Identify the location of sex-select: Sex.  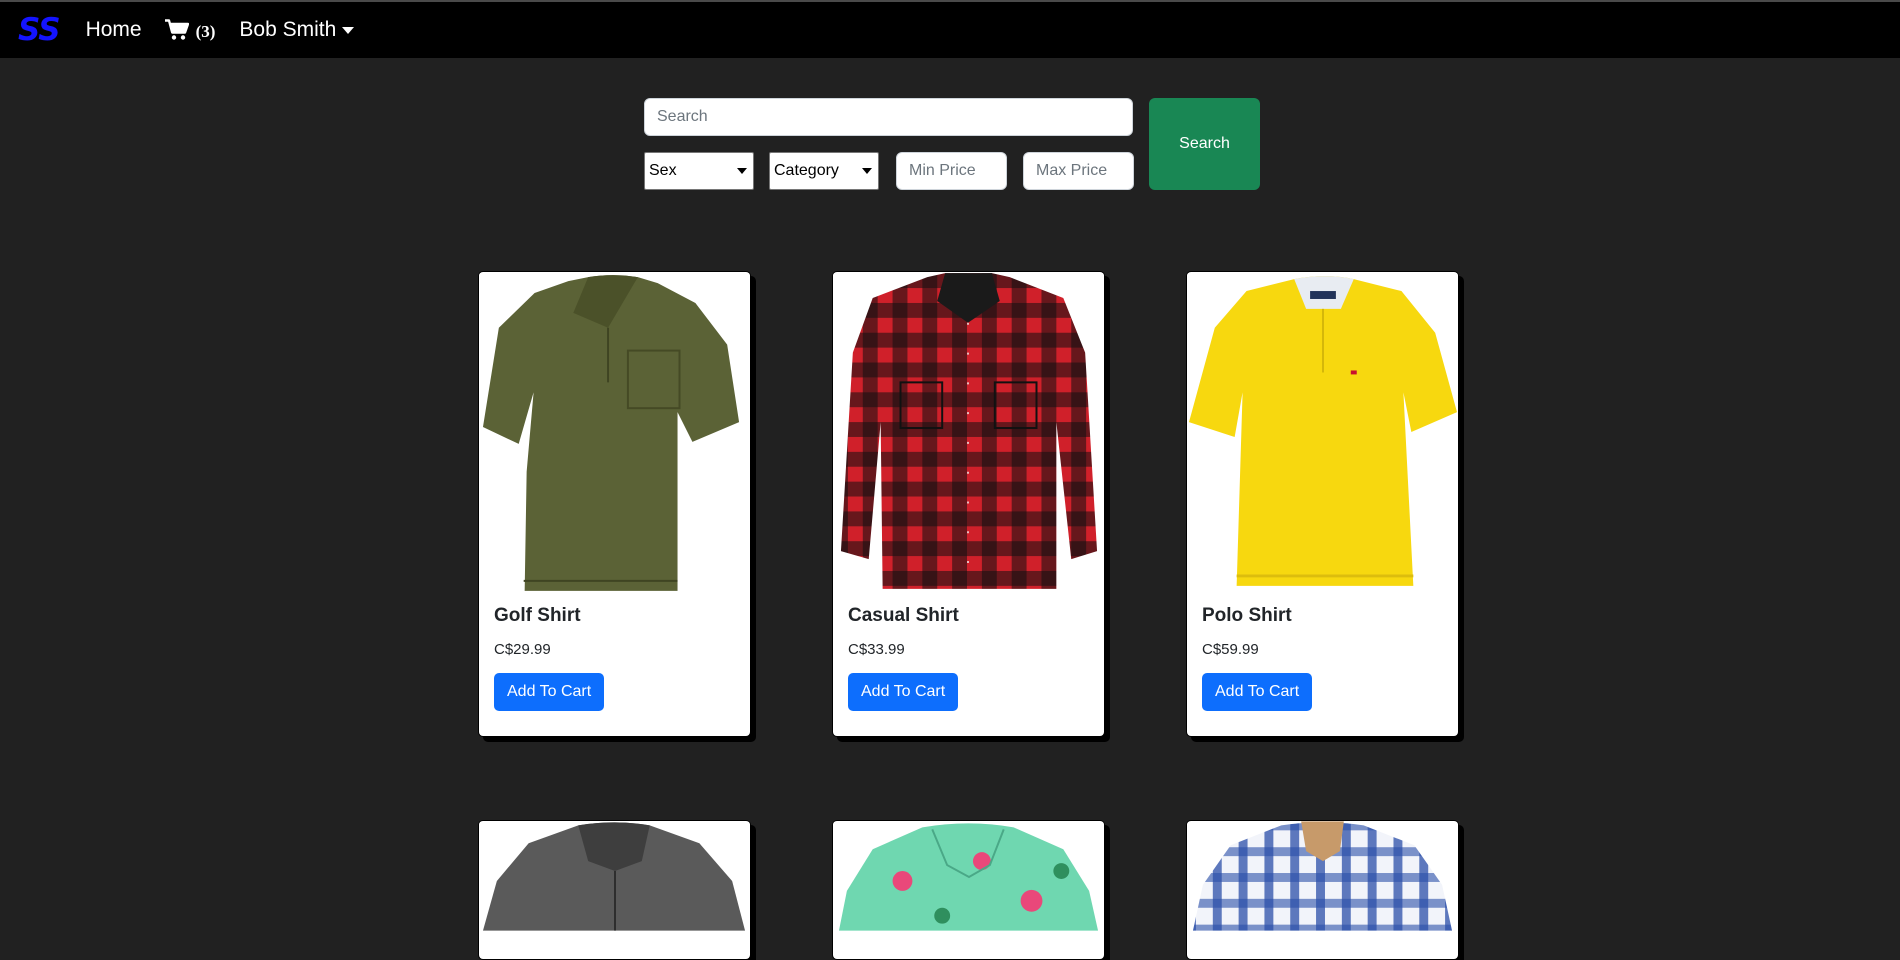
(699, 171).